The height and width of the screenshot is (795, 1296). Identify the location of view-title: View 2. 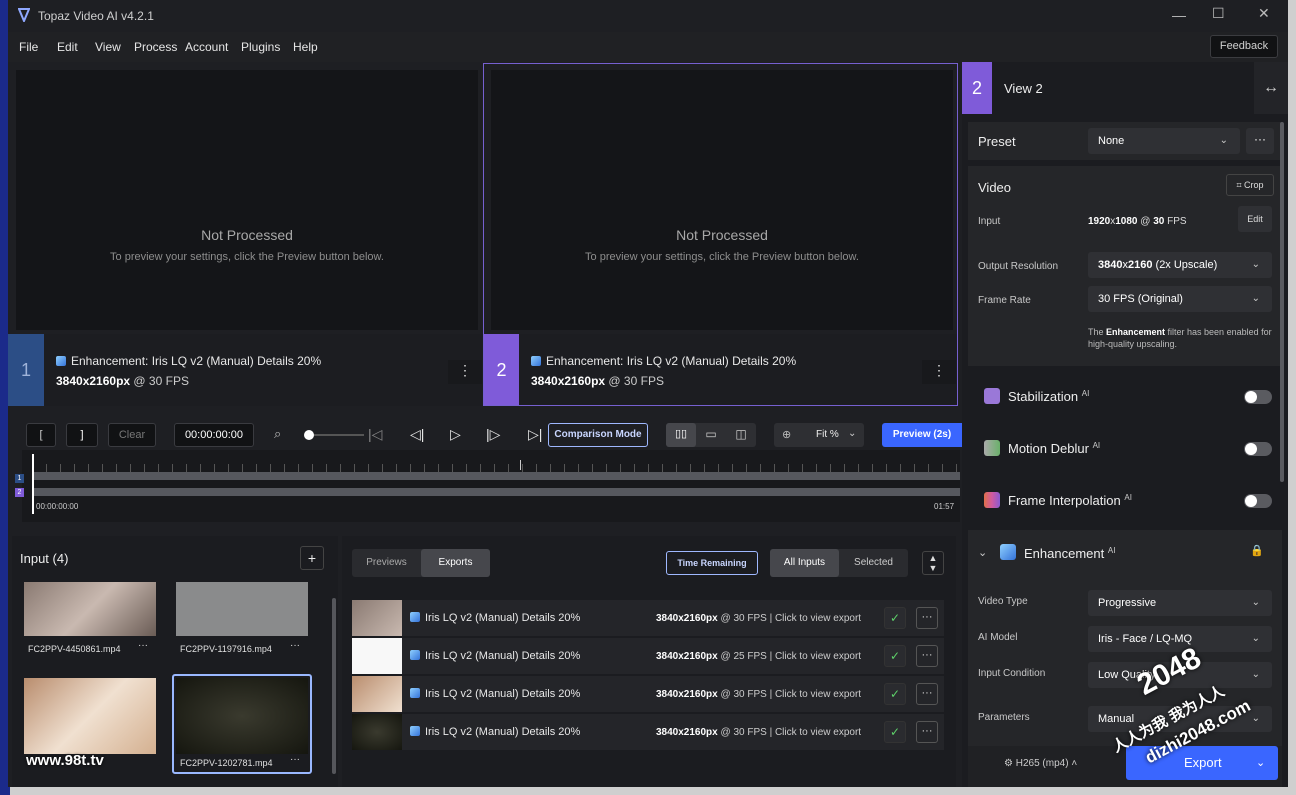
(1023, 88).